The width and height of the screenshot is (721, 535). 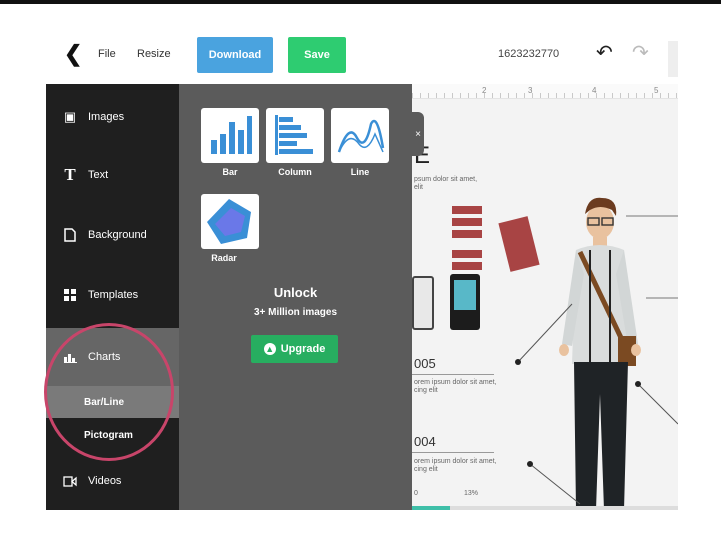 I want to click on chart-option-column, so click(x=295, y=135).